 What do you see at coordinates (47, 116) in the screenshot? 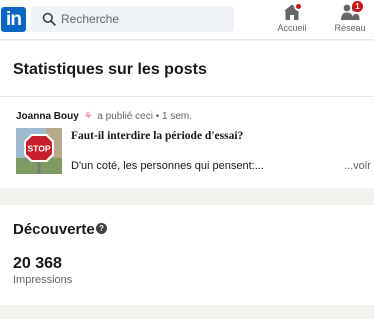
I see `author-name: Joanna Bouy` at bounding box center [47, 116].